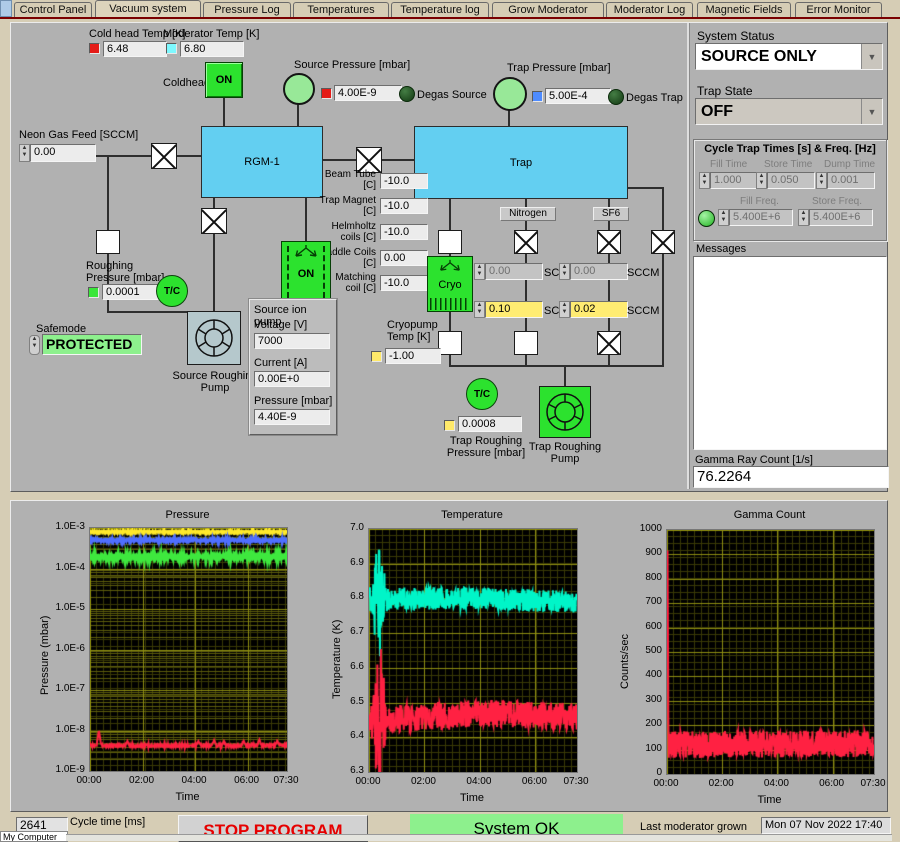 The height and width of the screenshot is (842, 900). I want to click on tab-control-panel: Control Panel, so click(53, 9).